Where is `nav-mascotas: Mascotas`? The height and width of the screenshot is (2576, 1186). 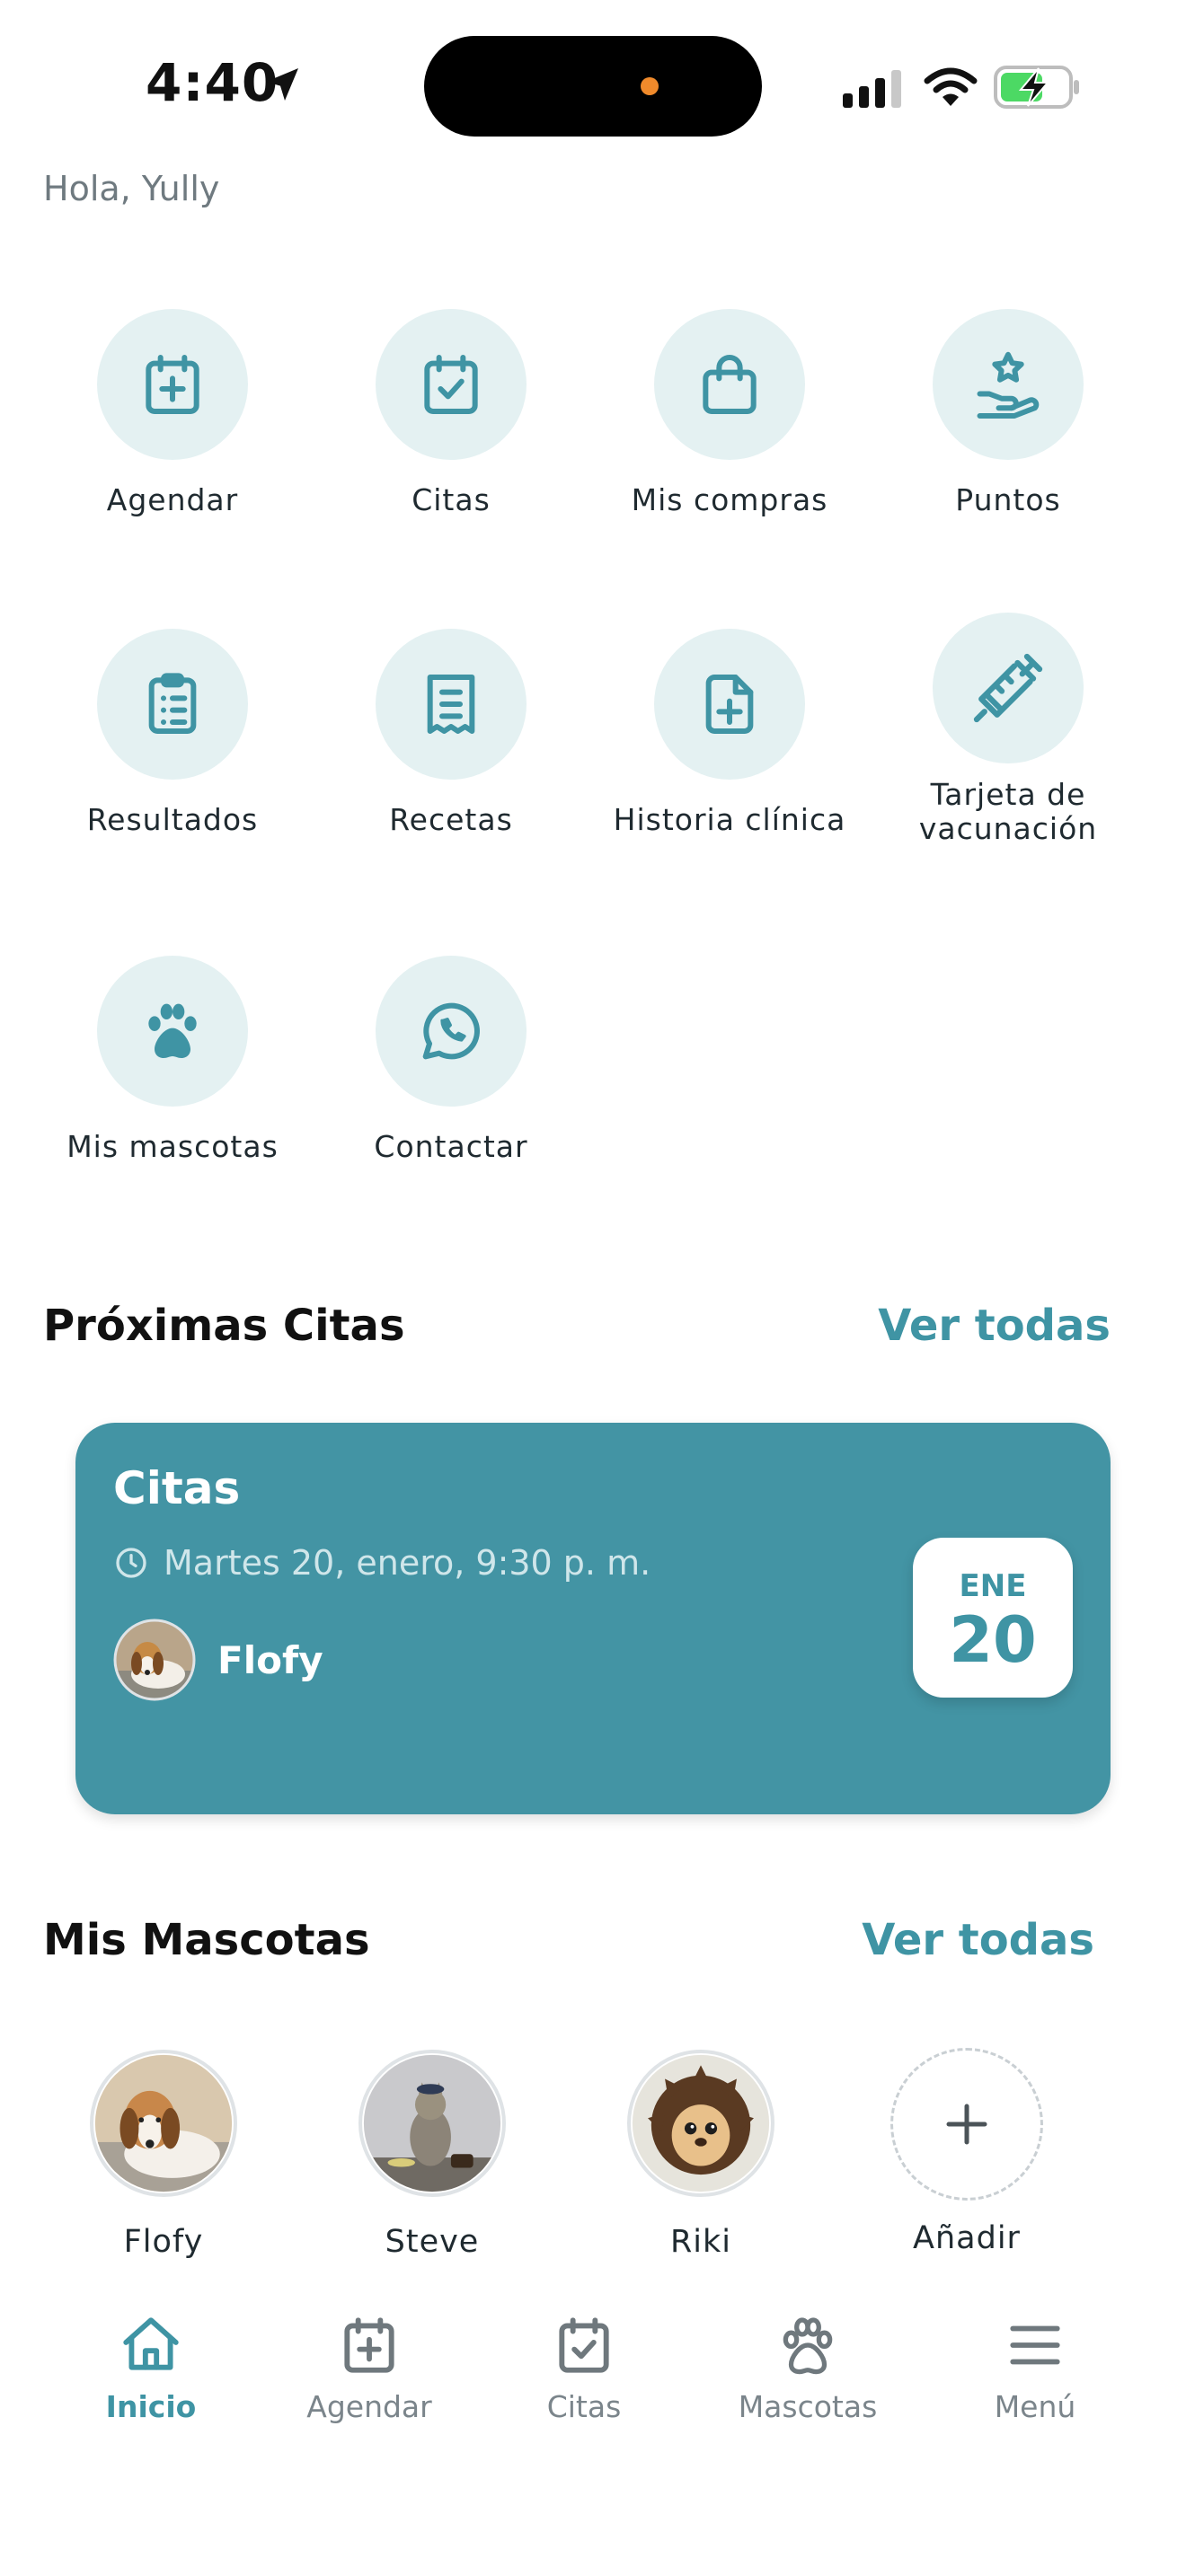
nav-mascotas: Mascotas is located at coordinates (808, 2368).